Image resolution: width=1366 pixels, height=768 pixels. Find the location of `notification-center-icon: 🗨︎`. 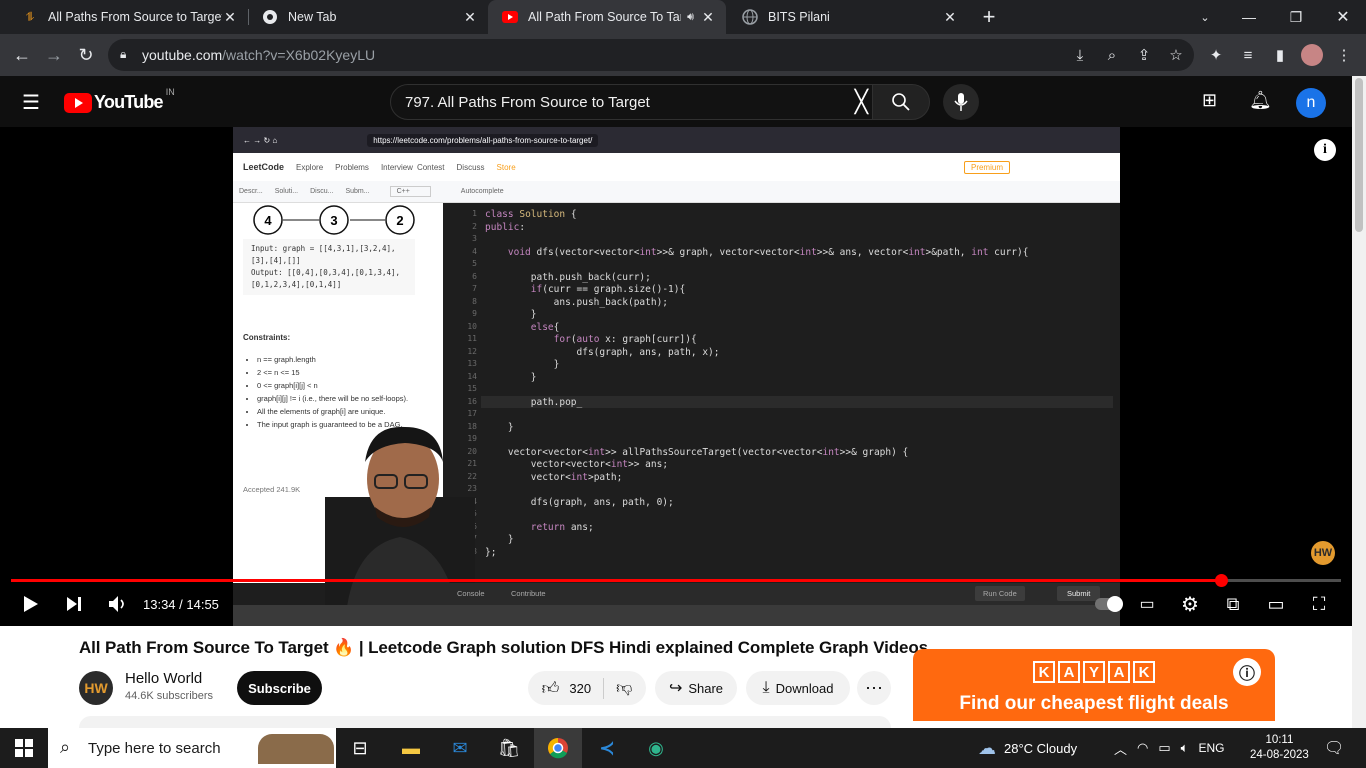

notification-center-icon: 🗨︎ is located at coordinates (1334, 748).